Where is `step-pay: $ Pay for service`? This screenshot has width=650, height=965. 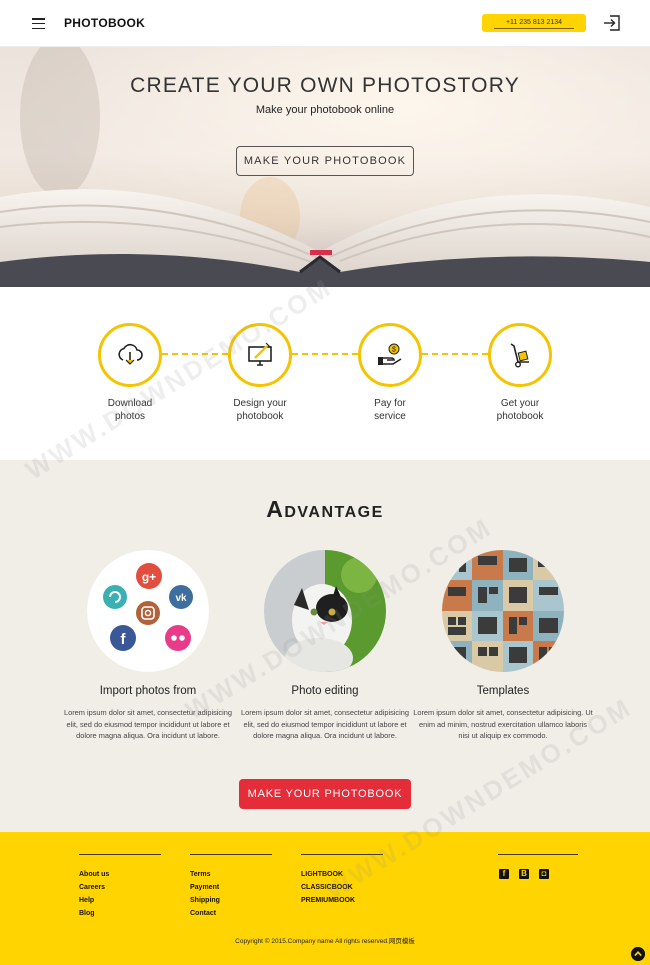 step-pay: $ Pay for service is located at coordinates (390, 372).